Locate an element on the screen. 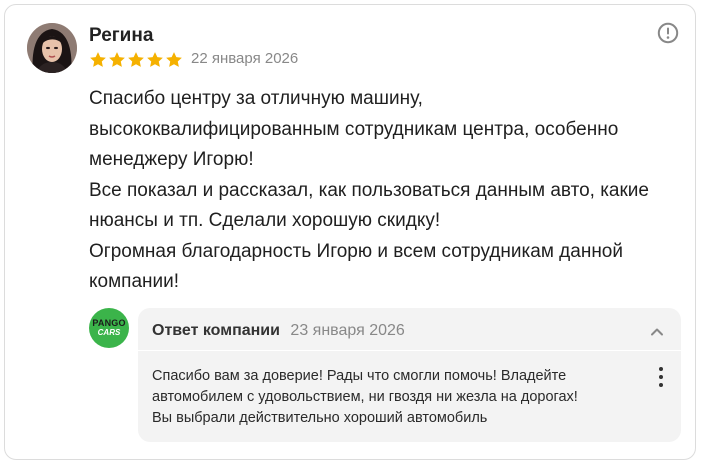 Image resolution: width=702 pixels, height=468 pixels. avatar is located at coordinates (52, 48).